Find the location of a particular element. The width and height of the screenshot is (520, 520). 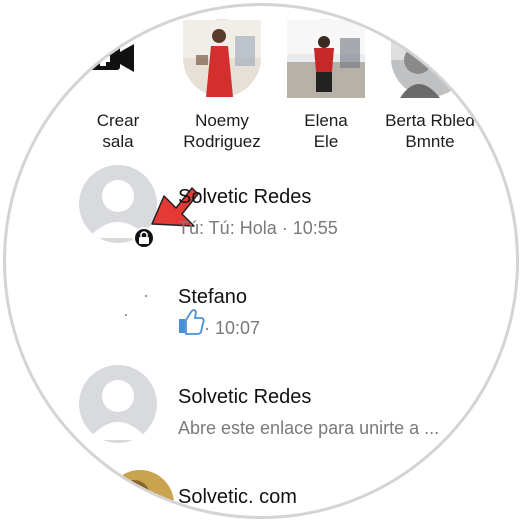

chat-preview-time: · 10:07 is located at coordinates (232, 328).